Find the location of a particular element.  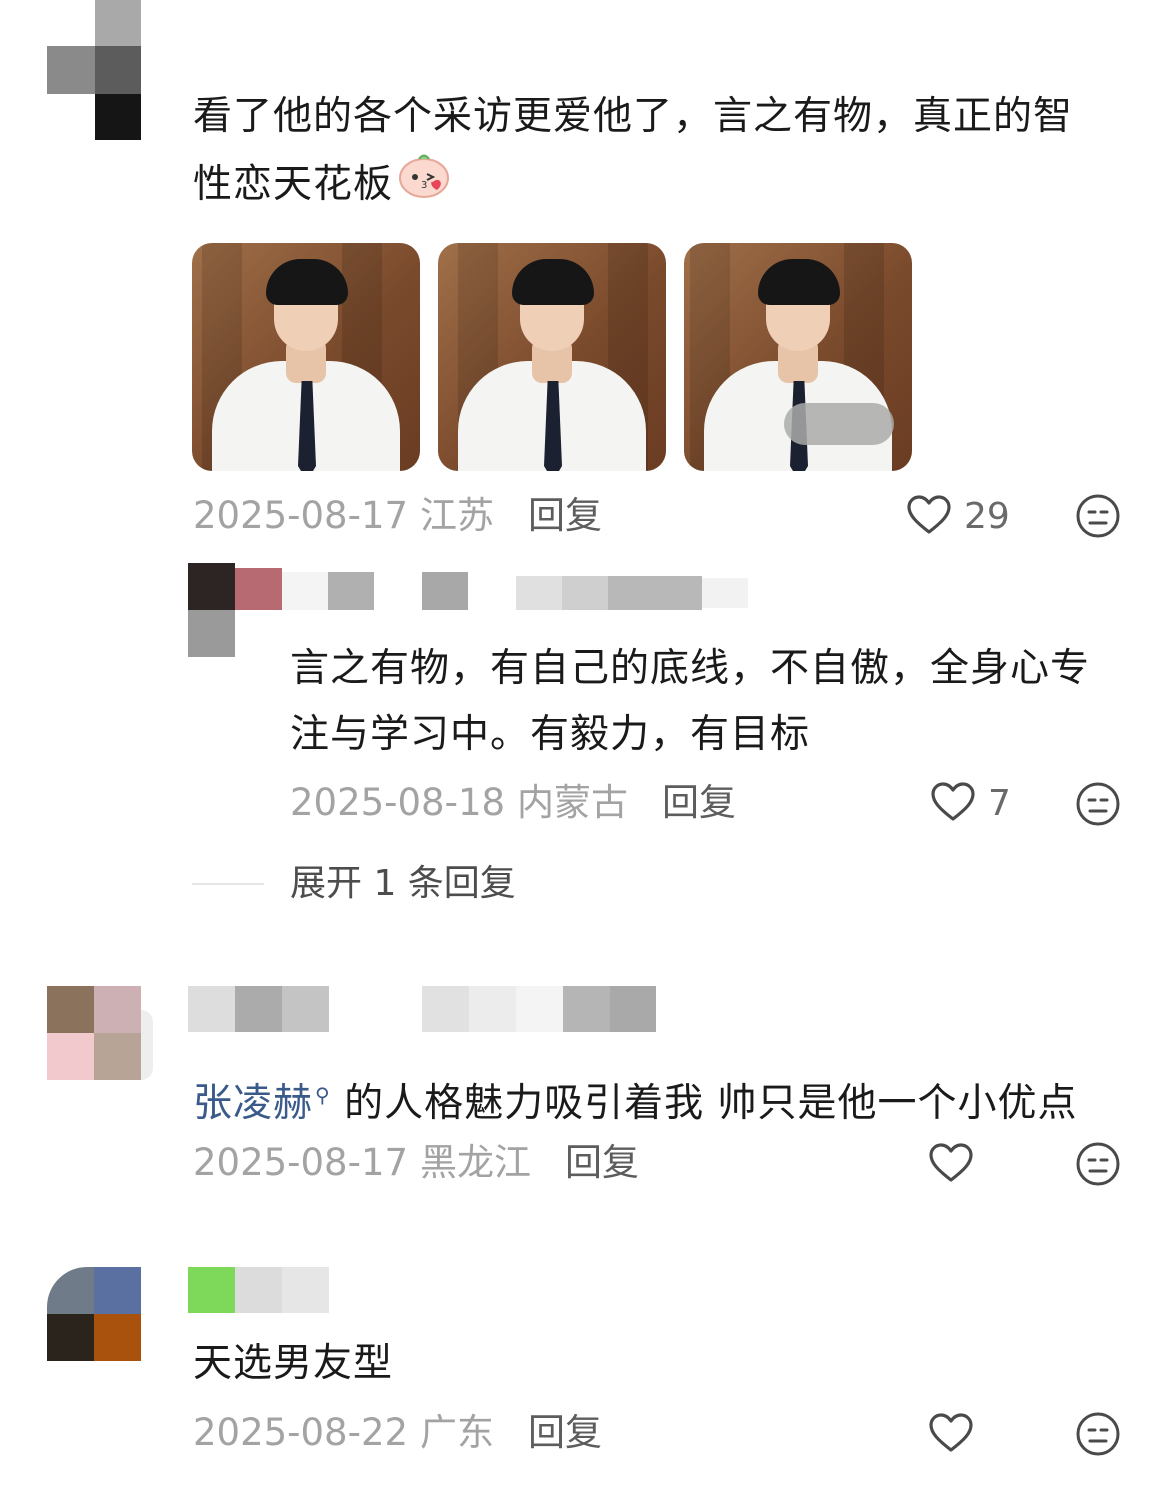

comment-date: 2025-08-22 is located at coordinates (301, 1432).